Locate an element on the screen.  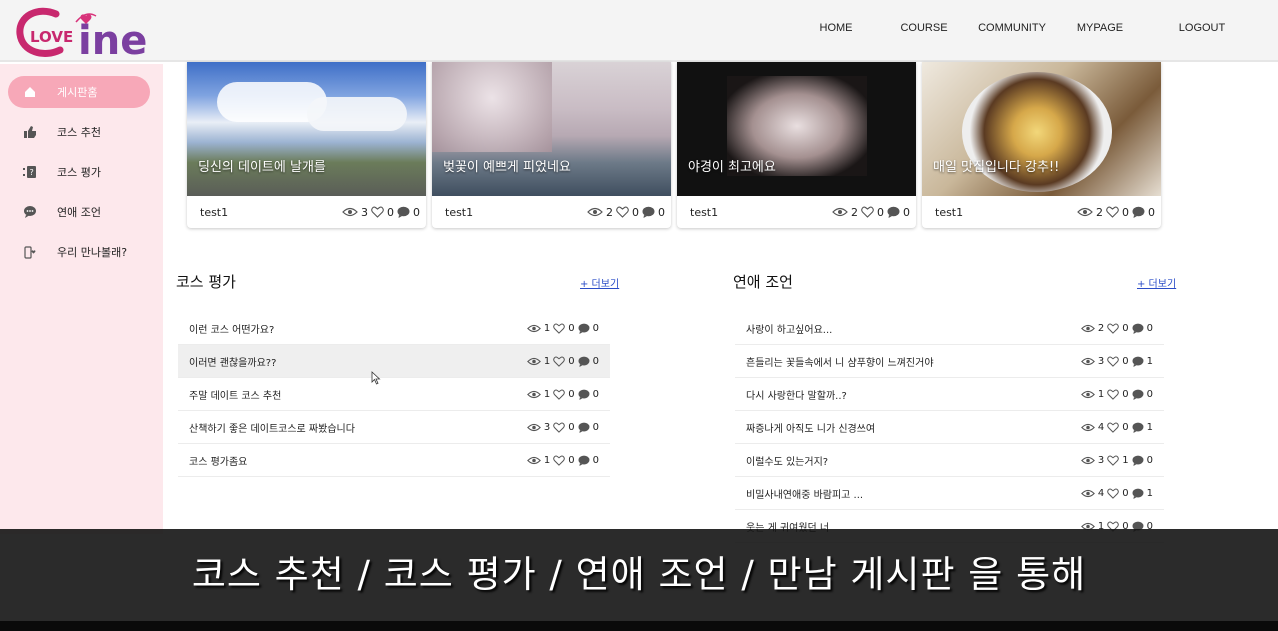
mouse-cursor-icon is located at coordinates (376, 378).